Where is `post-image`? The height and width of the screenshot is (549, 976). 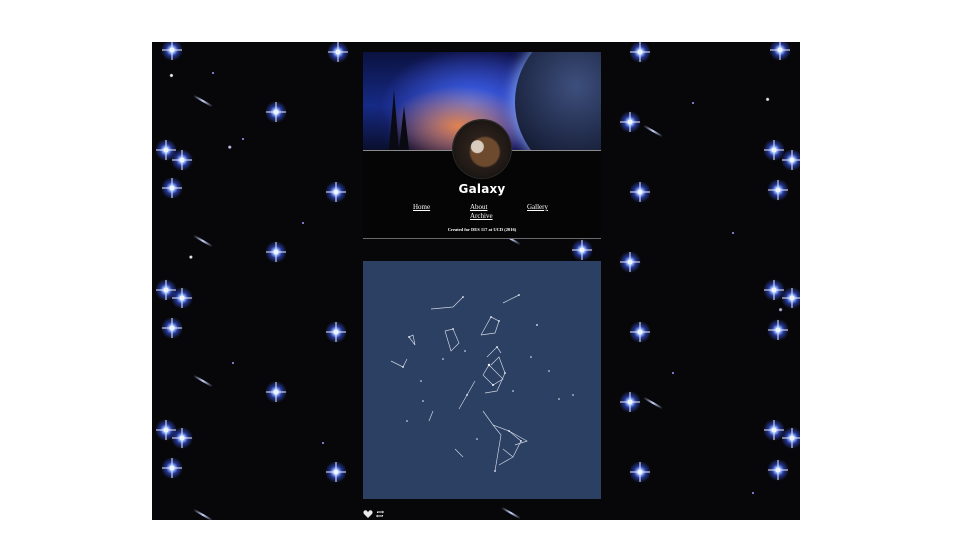
post-image is located at coordinates (482, 380).